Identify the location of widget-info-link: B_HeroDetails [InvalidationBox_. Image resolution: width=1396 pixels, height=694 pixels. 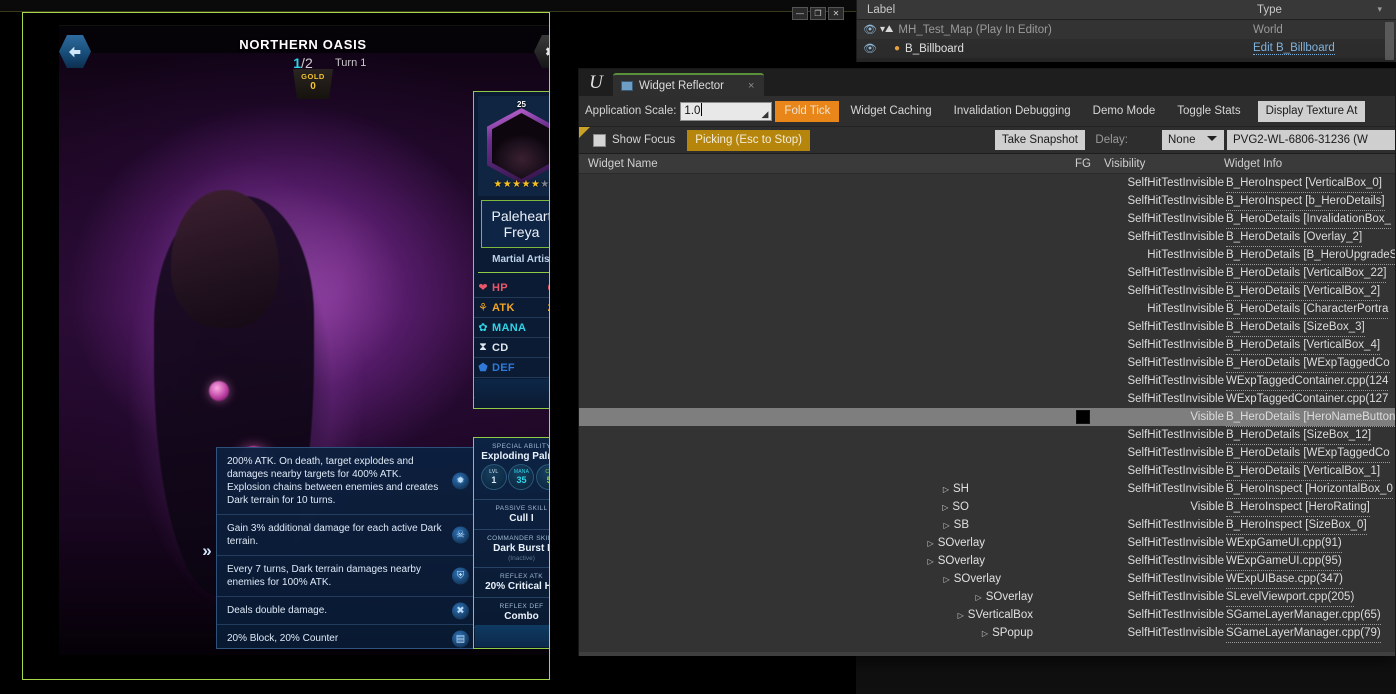
(1308, 219).